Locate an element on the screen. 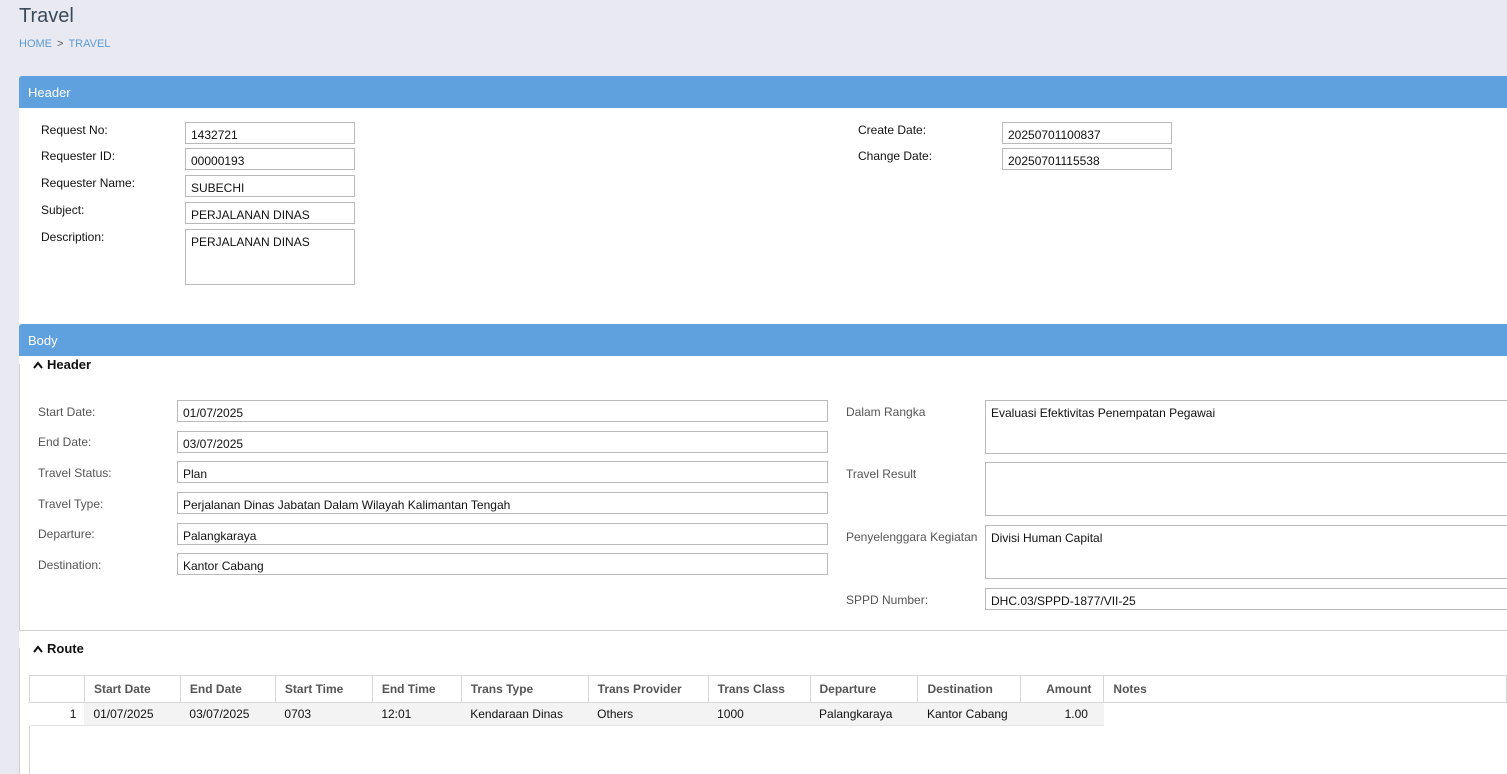 This screenshot has height=774, width=1507. col-trans-type: Trans Type is located at coordinates (525, 689).